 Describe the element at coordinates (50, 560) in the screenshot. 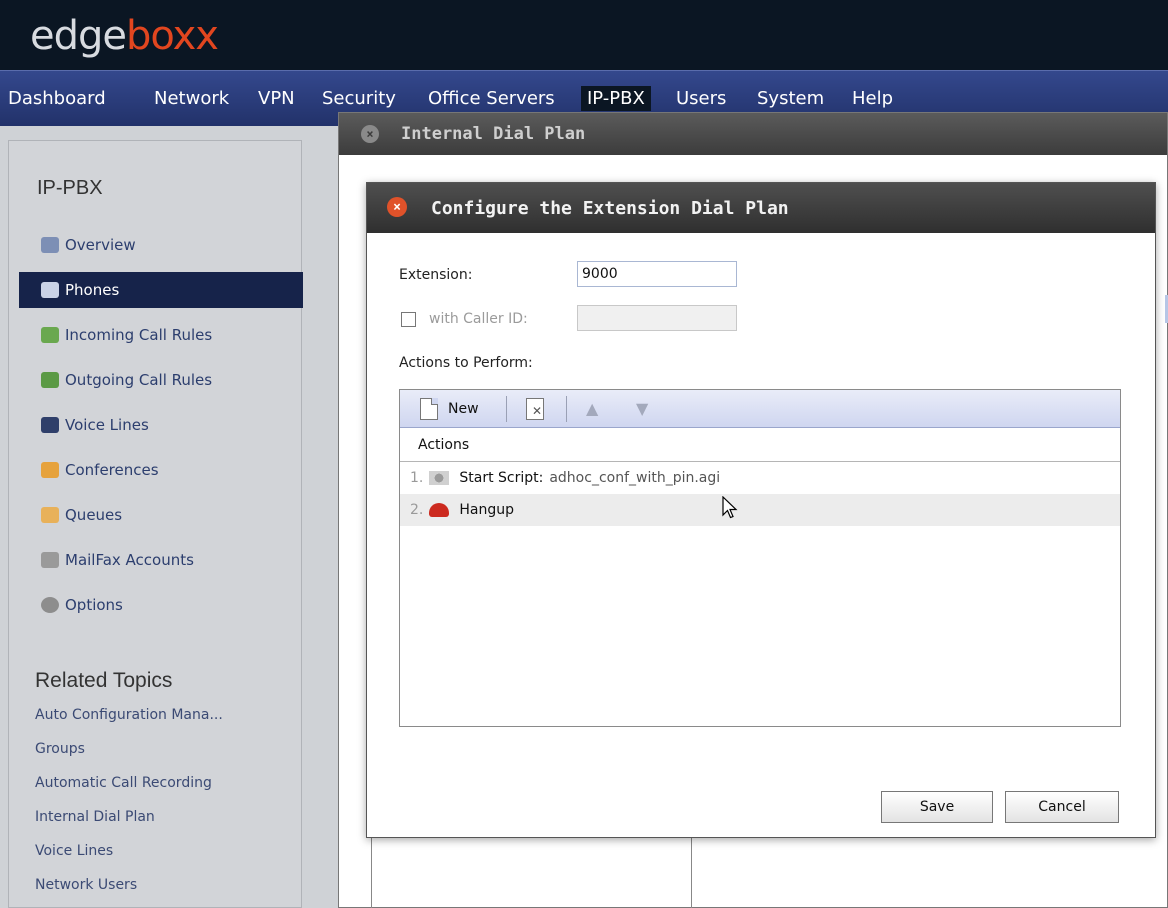

I see `fax-icon` at that location.